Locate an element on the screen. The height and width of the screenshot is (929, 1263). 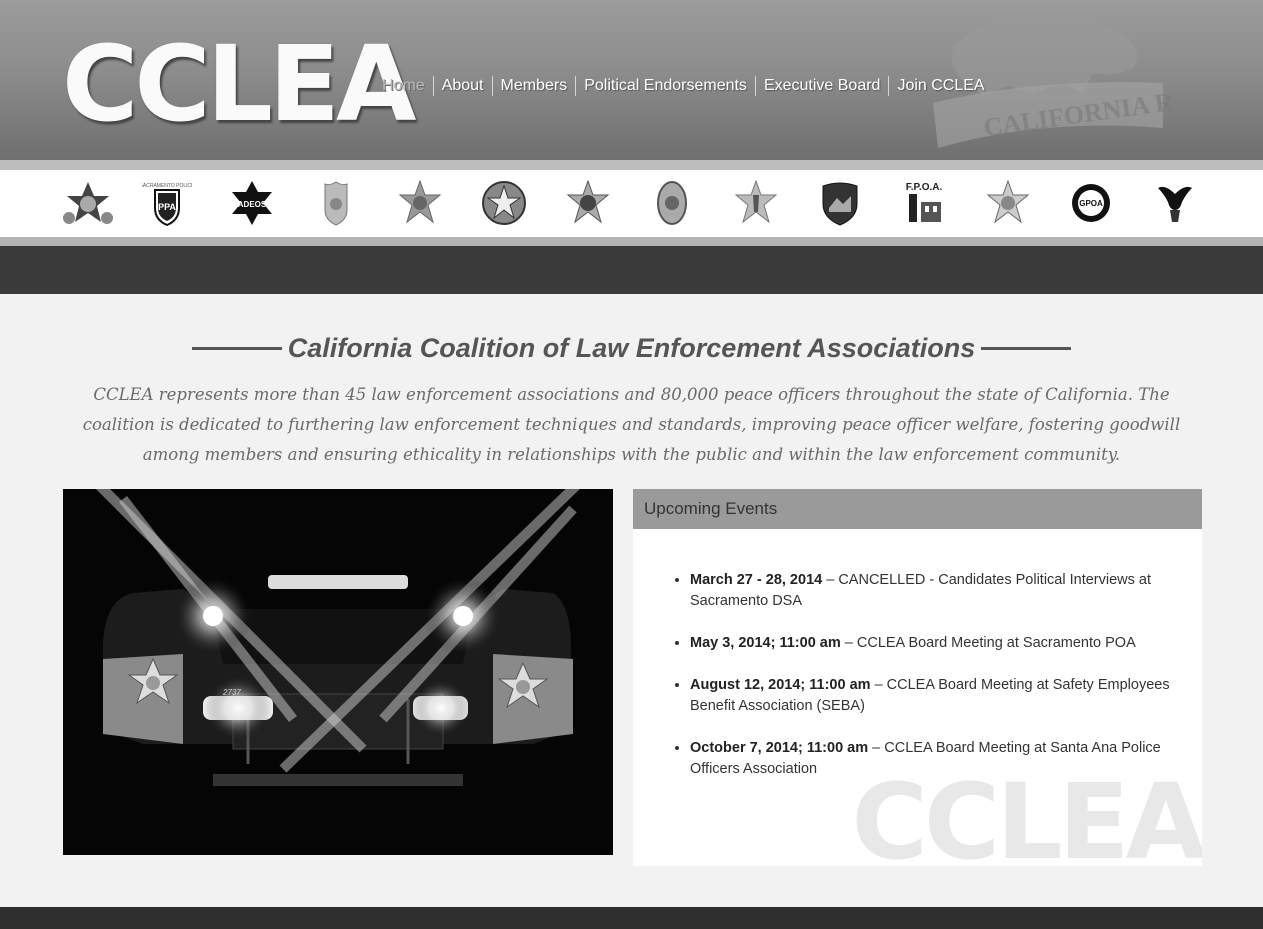
logo-strip-top-border is located at coordinates (631, 165).